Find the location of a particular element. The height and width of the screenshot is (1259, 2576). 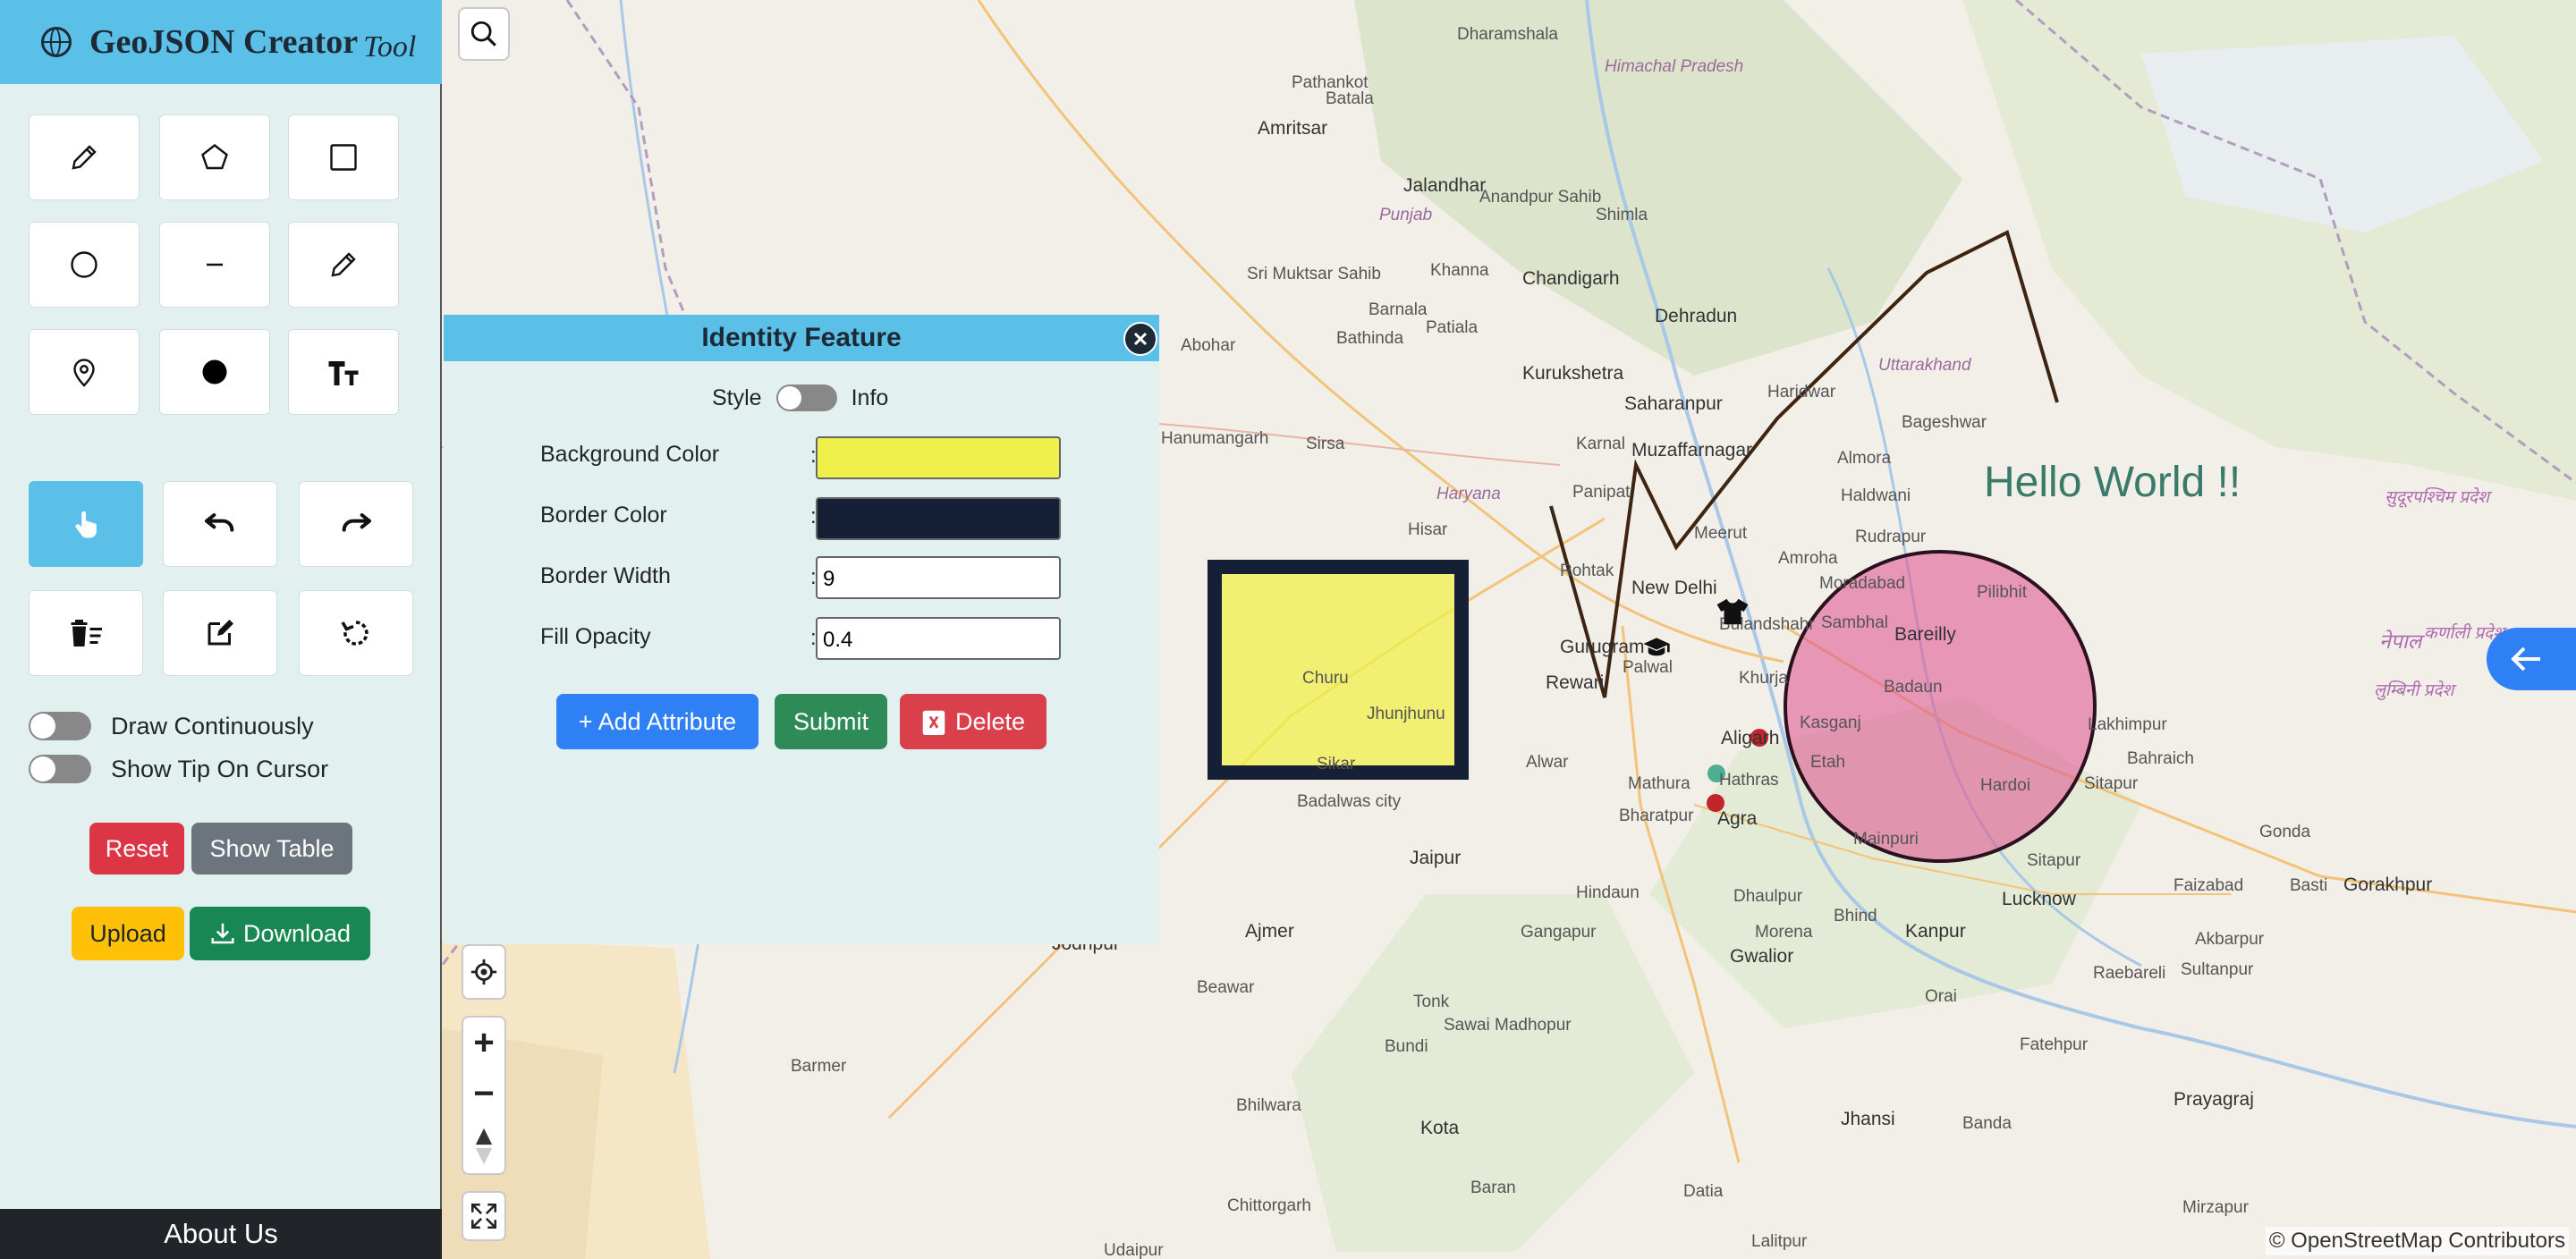

draw-continuously-label: Draw Continuously is located at coordinates (212, 725).